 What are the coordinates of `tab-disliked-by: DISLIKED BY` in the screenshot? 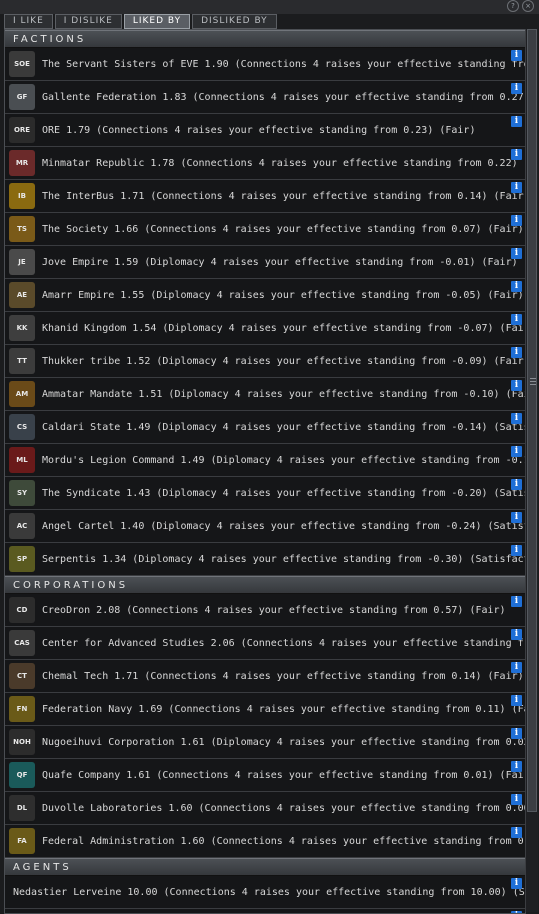 It's located at (234, 21).